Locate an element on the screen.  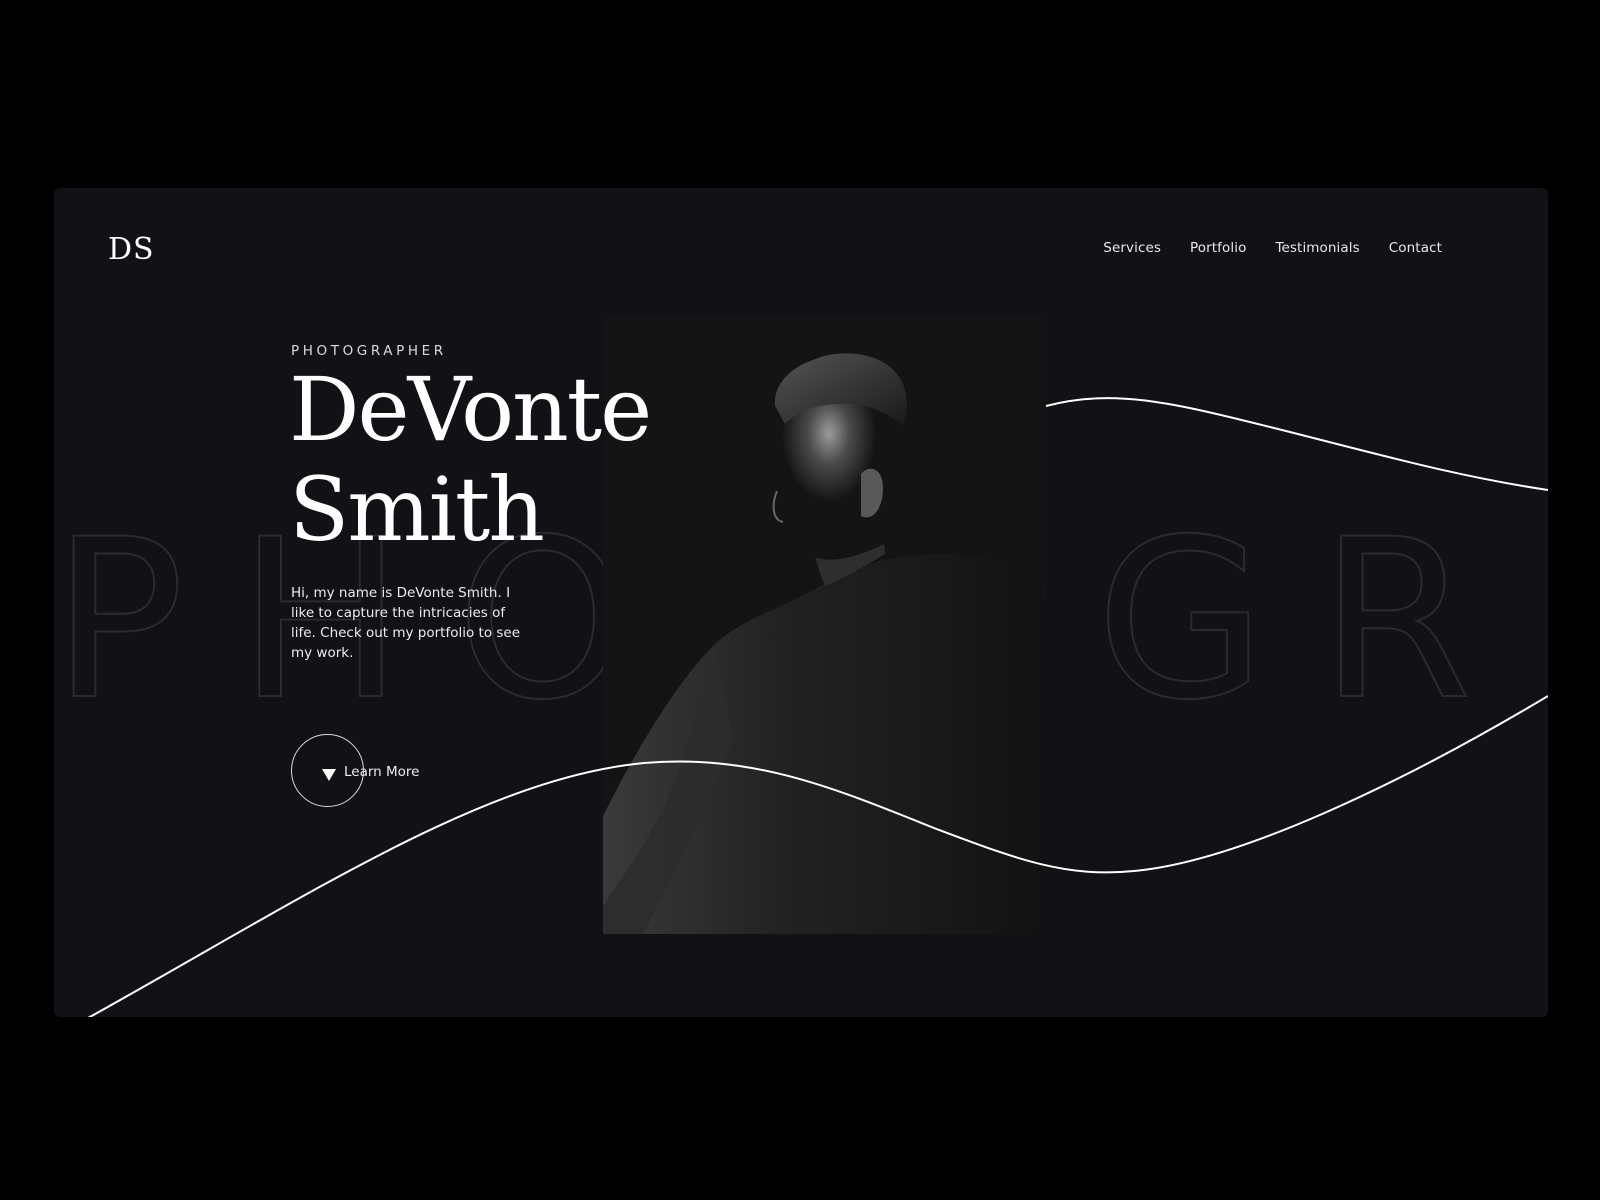
triangle-down-icon is located at coordinates (329, 775).